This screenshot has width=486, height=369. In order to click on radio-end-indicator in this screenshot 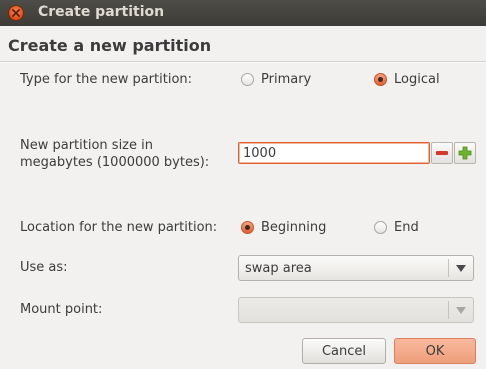, I will do `click(380, 227)`.